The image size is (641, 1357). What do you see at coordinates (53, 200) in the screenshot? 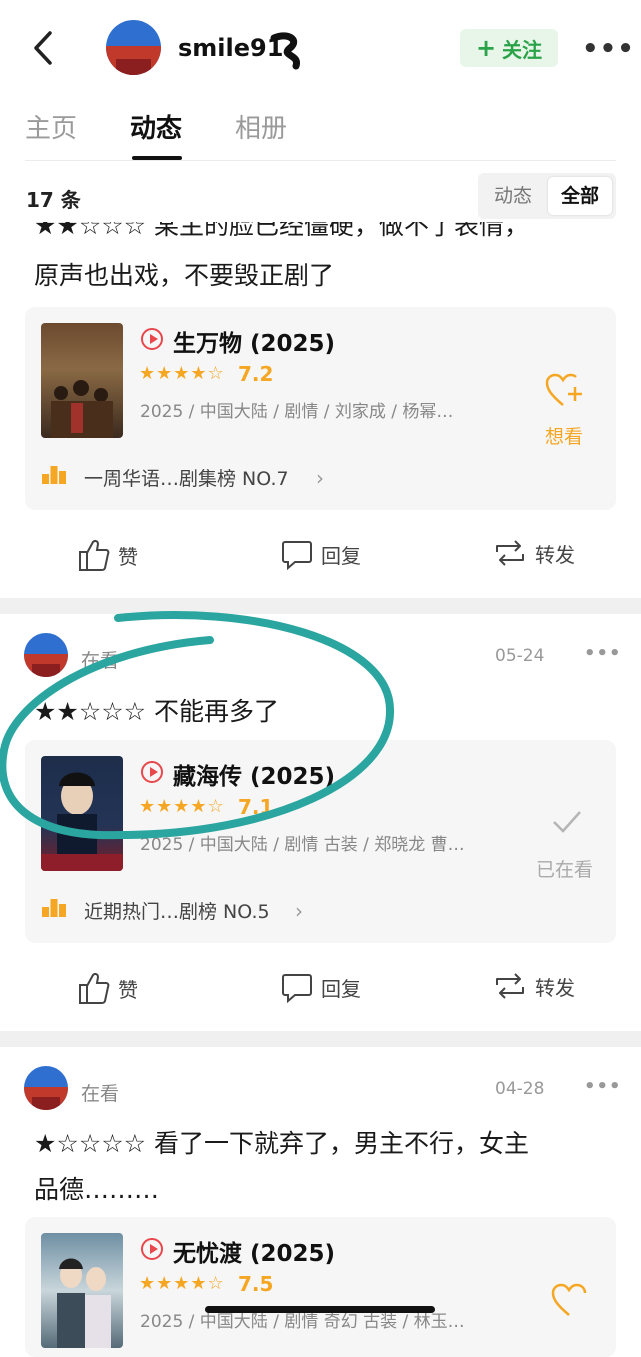
I see `item-count: 17 条` at bounding box center [53, 200].